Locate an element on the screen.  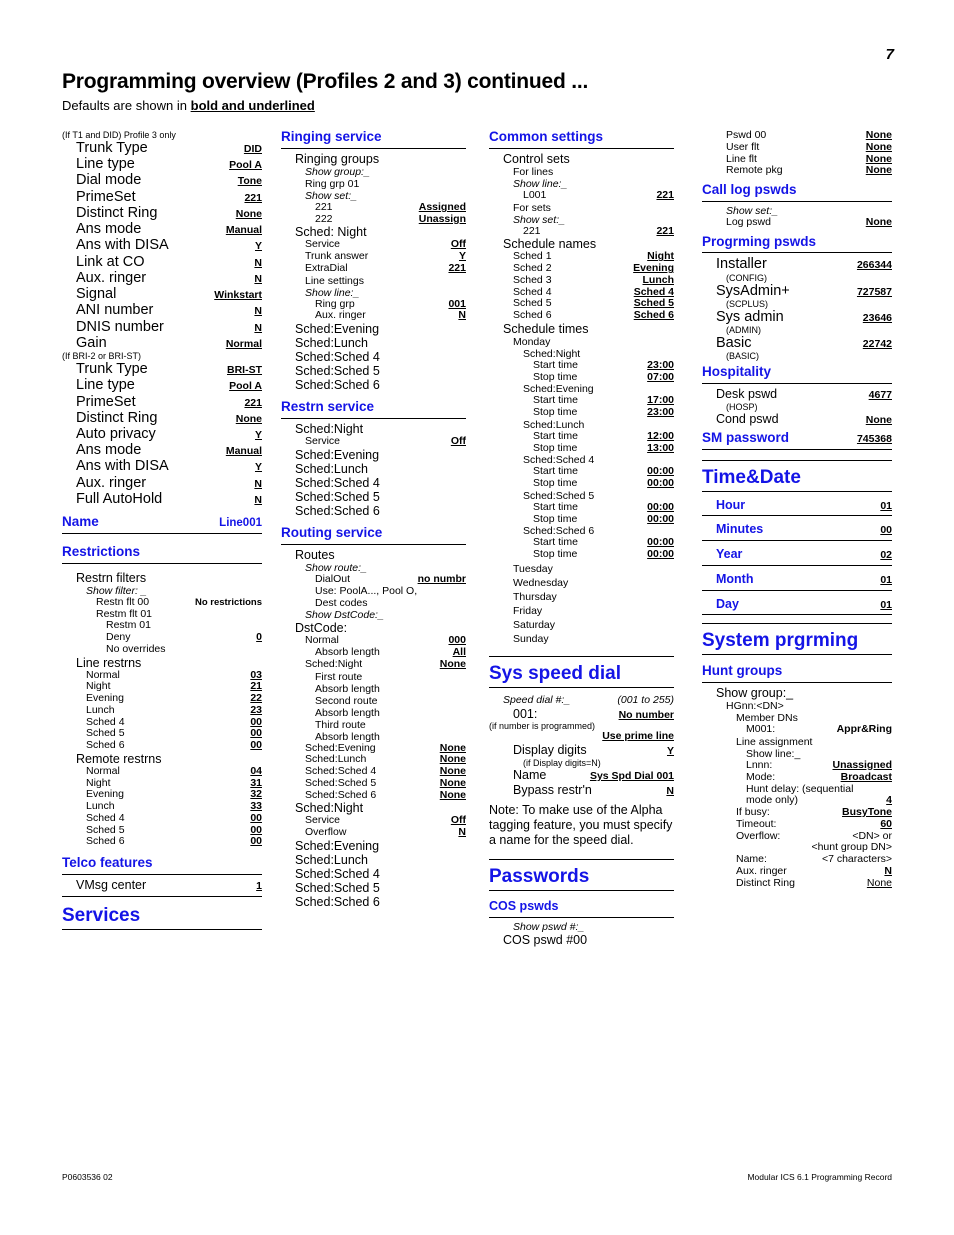
table-row: Ans with DISA Y is located at coordinates (162, 466).